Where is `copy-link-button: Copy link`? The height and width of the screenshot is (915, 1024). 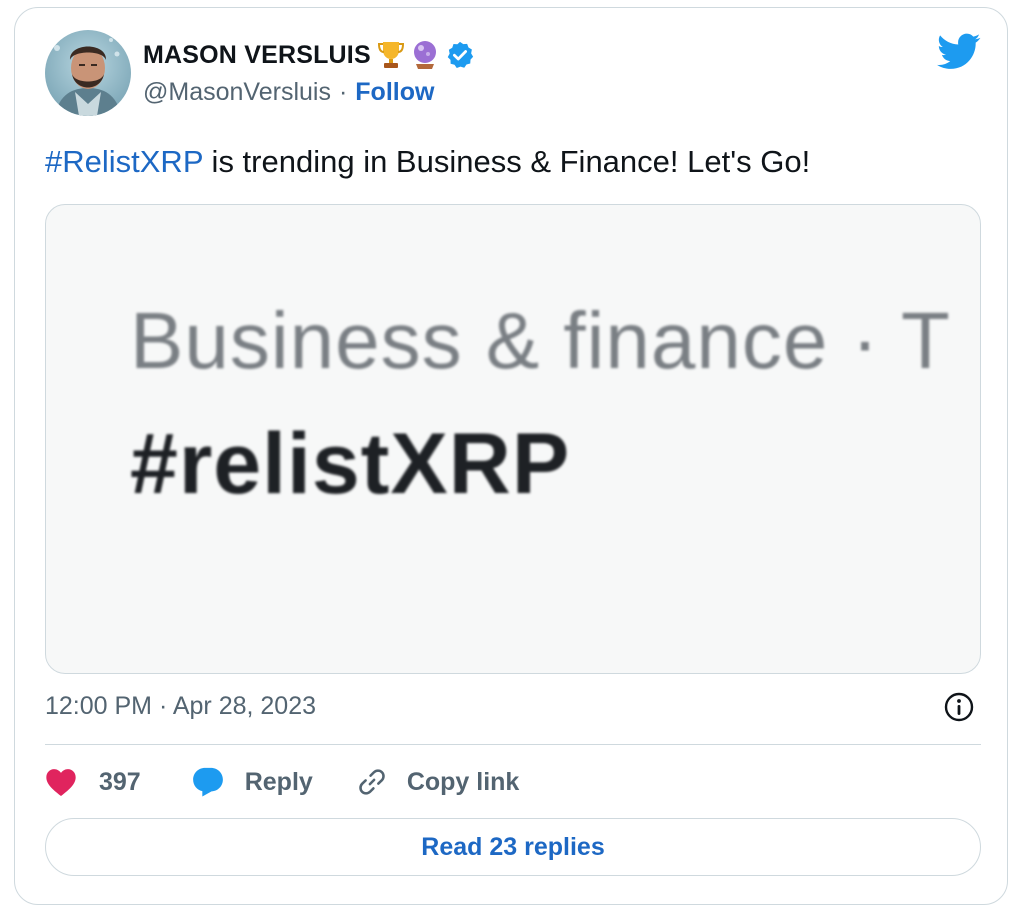
copy-link-button: Copy link is located at coordinates (437, 782).